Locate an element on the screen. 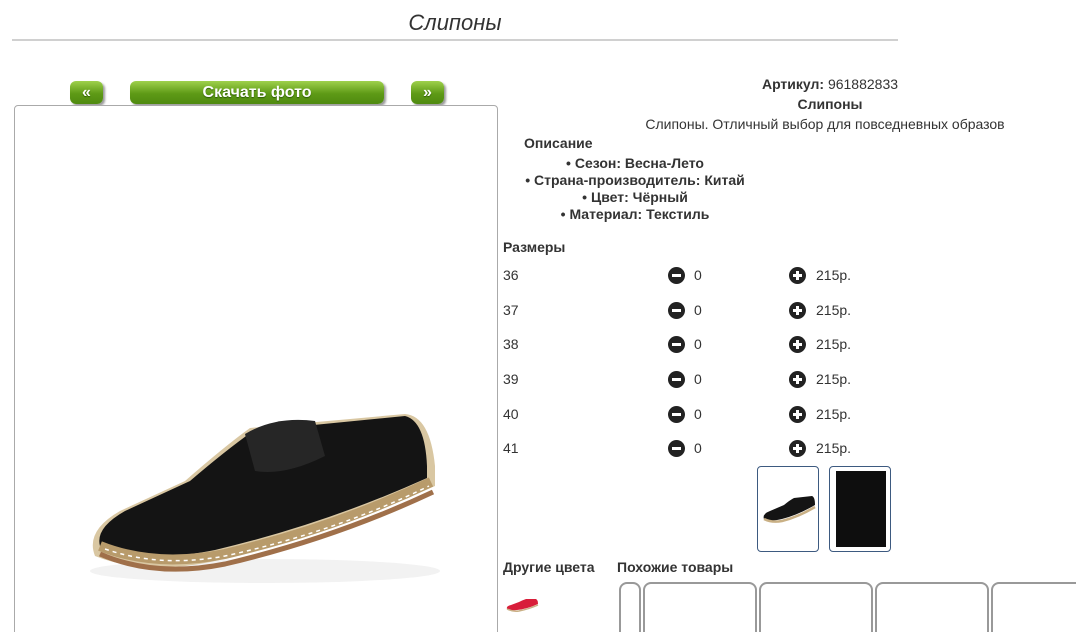 Image resolution: width=1076 pixels, height=632 pixels. fabric-closeup-image is located at coordinates (861, 509).